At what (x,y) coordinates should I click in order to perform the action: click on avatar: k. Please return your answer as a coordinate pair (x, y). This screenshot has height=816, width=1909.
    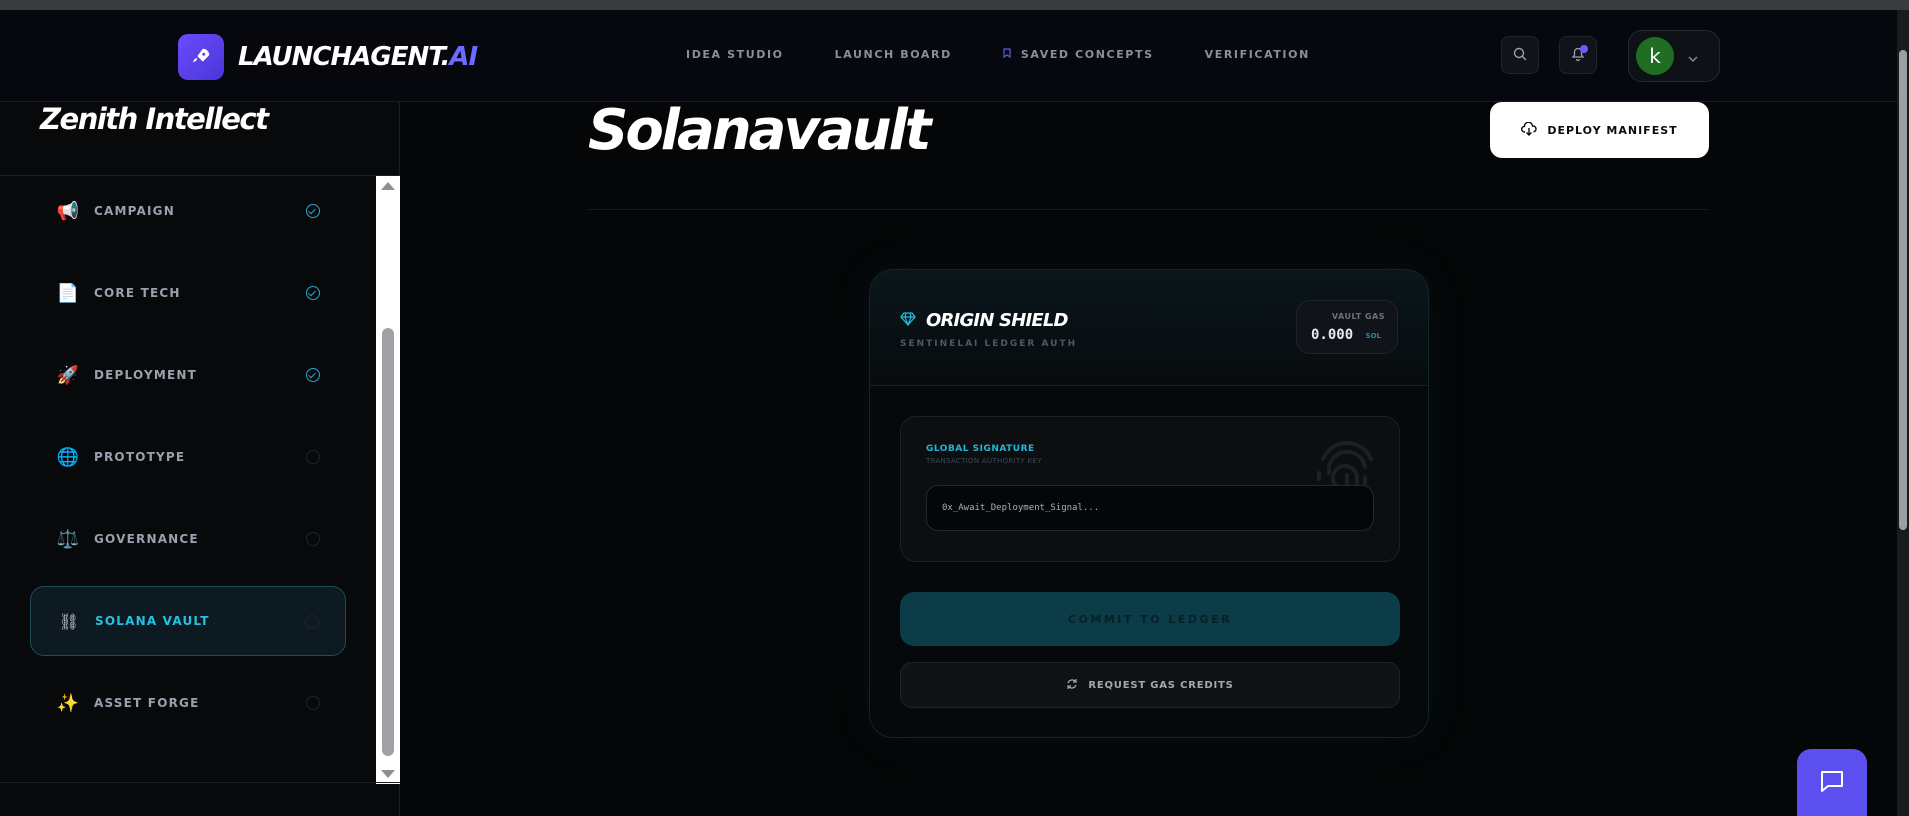
    Looking at the image, I should click on (1655, 56).